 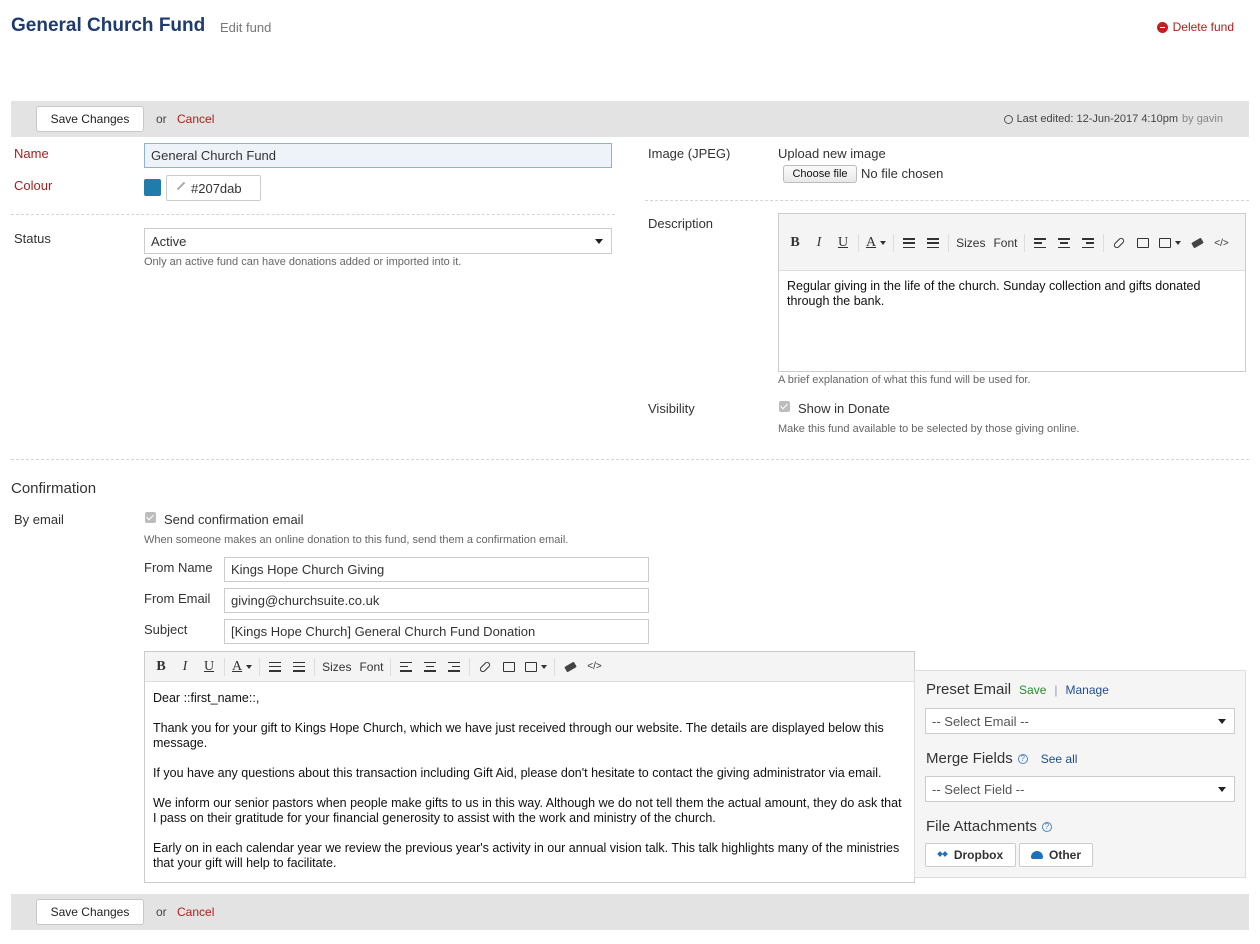 I want to click on dropbox-button: Dropbox, so click(x=970, y=855).